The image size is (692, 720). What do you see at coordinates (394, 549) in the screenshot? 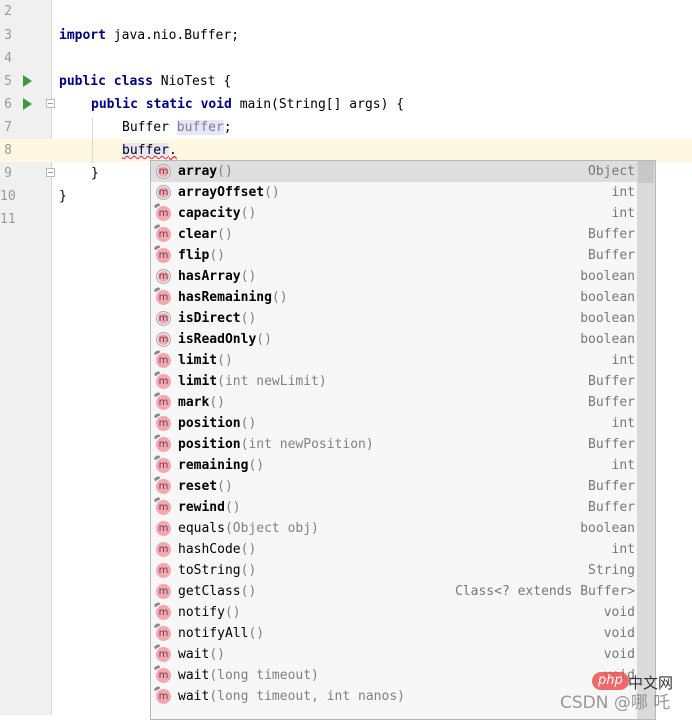
I see `completion-item: m hashCode() int` at bounding box center [394, 549].